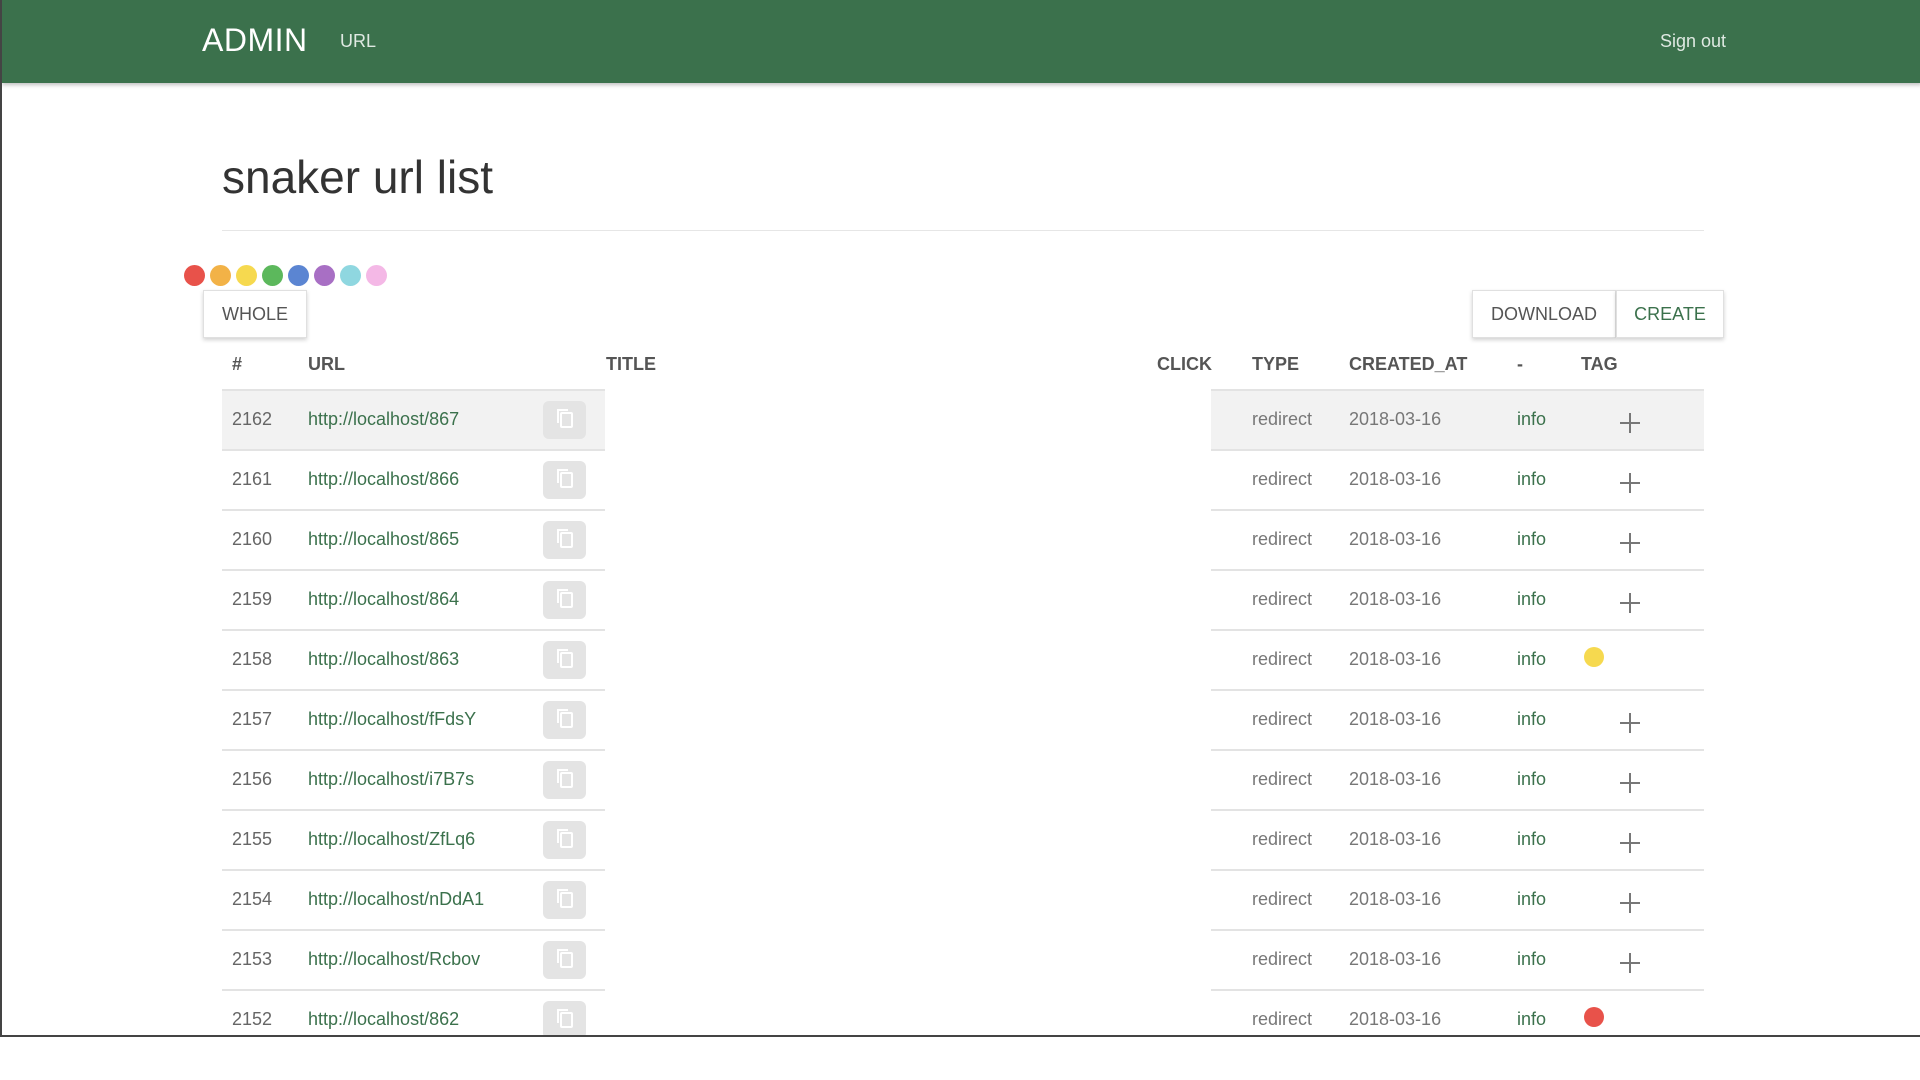 The height and width of the screenshot is (1080, 1920). Describe the element at coordinates (252, 539) in the screenshot. I see `row-id: 2160` at that location.